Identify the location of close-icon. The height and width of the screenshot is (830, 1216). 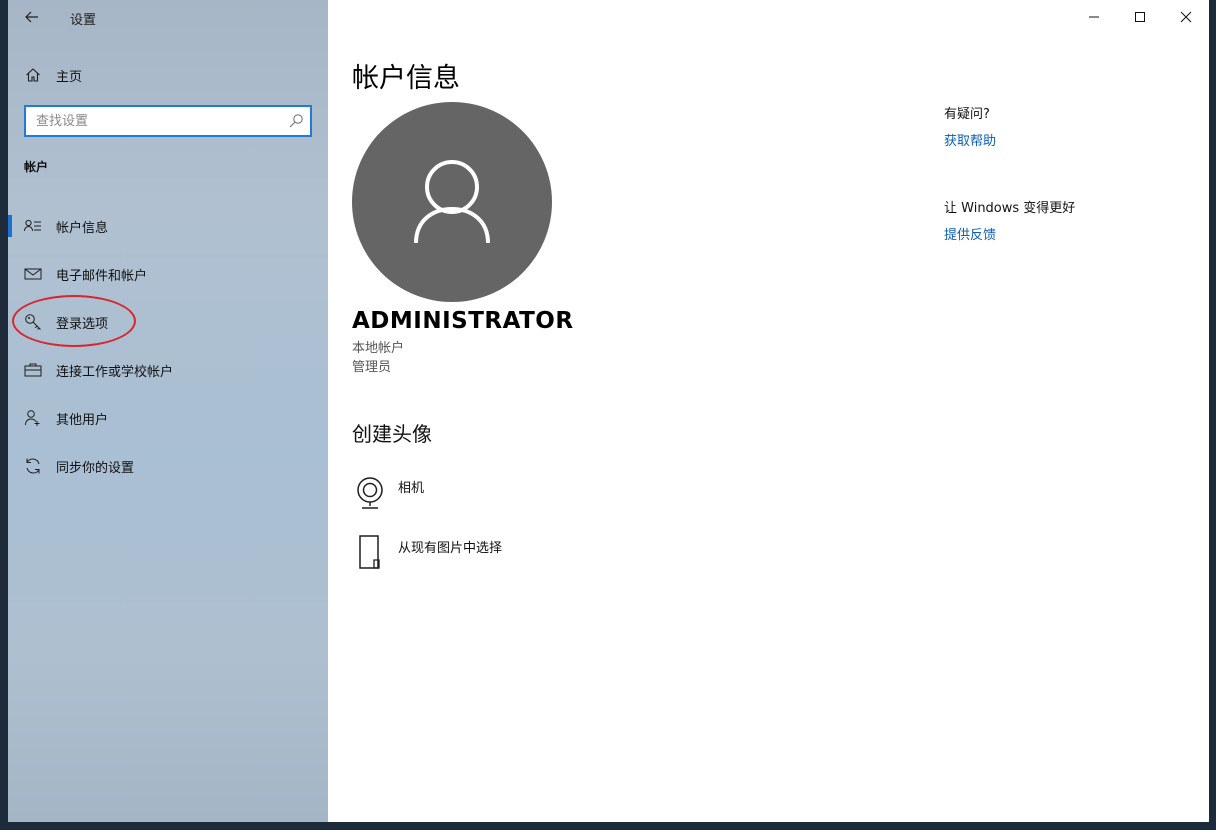
(1186, 17).